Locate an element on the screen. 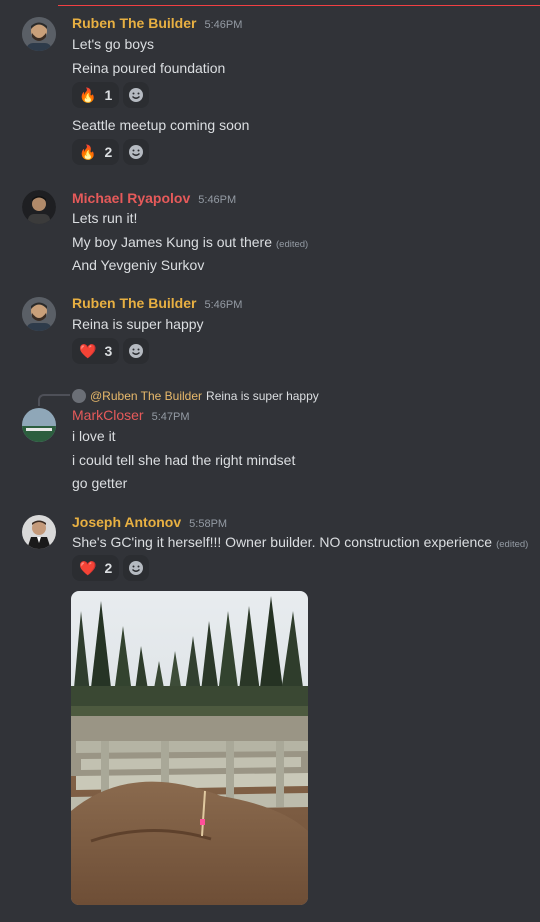  new-messages-divider is located at coordinates (299, 5).